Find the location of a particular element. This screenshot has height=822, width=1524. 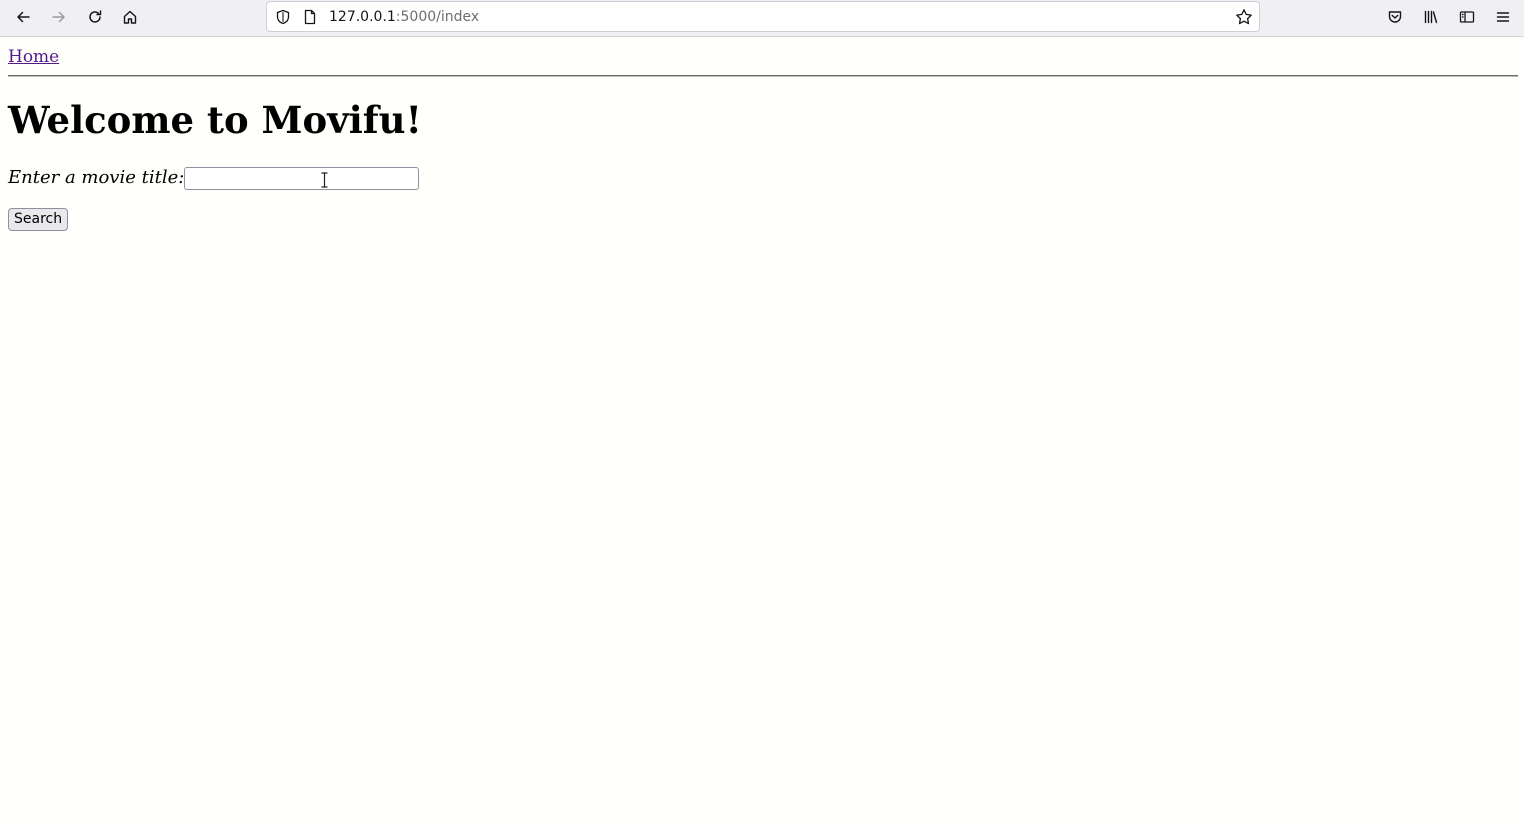

url-path: :5000/index is located at coordinates (437, 17).